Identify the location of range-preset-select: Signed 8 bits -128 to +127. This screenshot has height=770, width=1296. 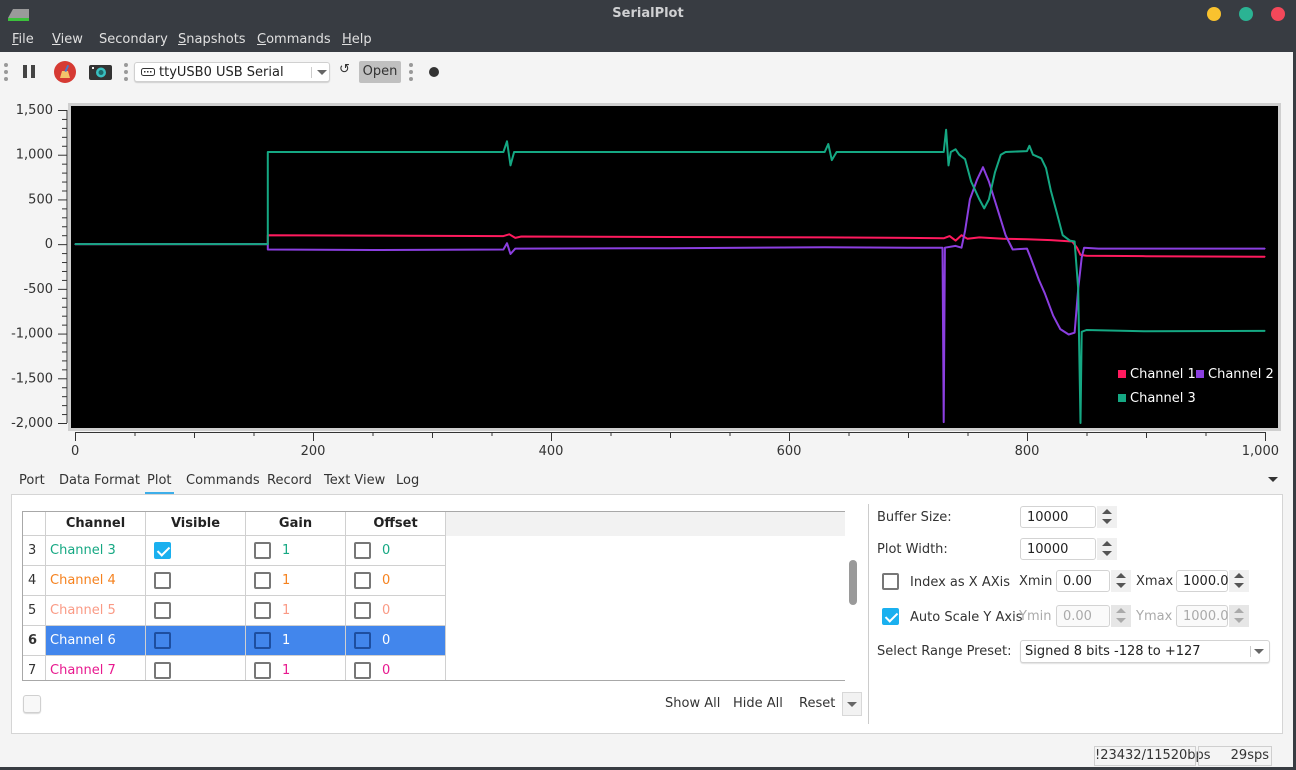
(1145, 651).